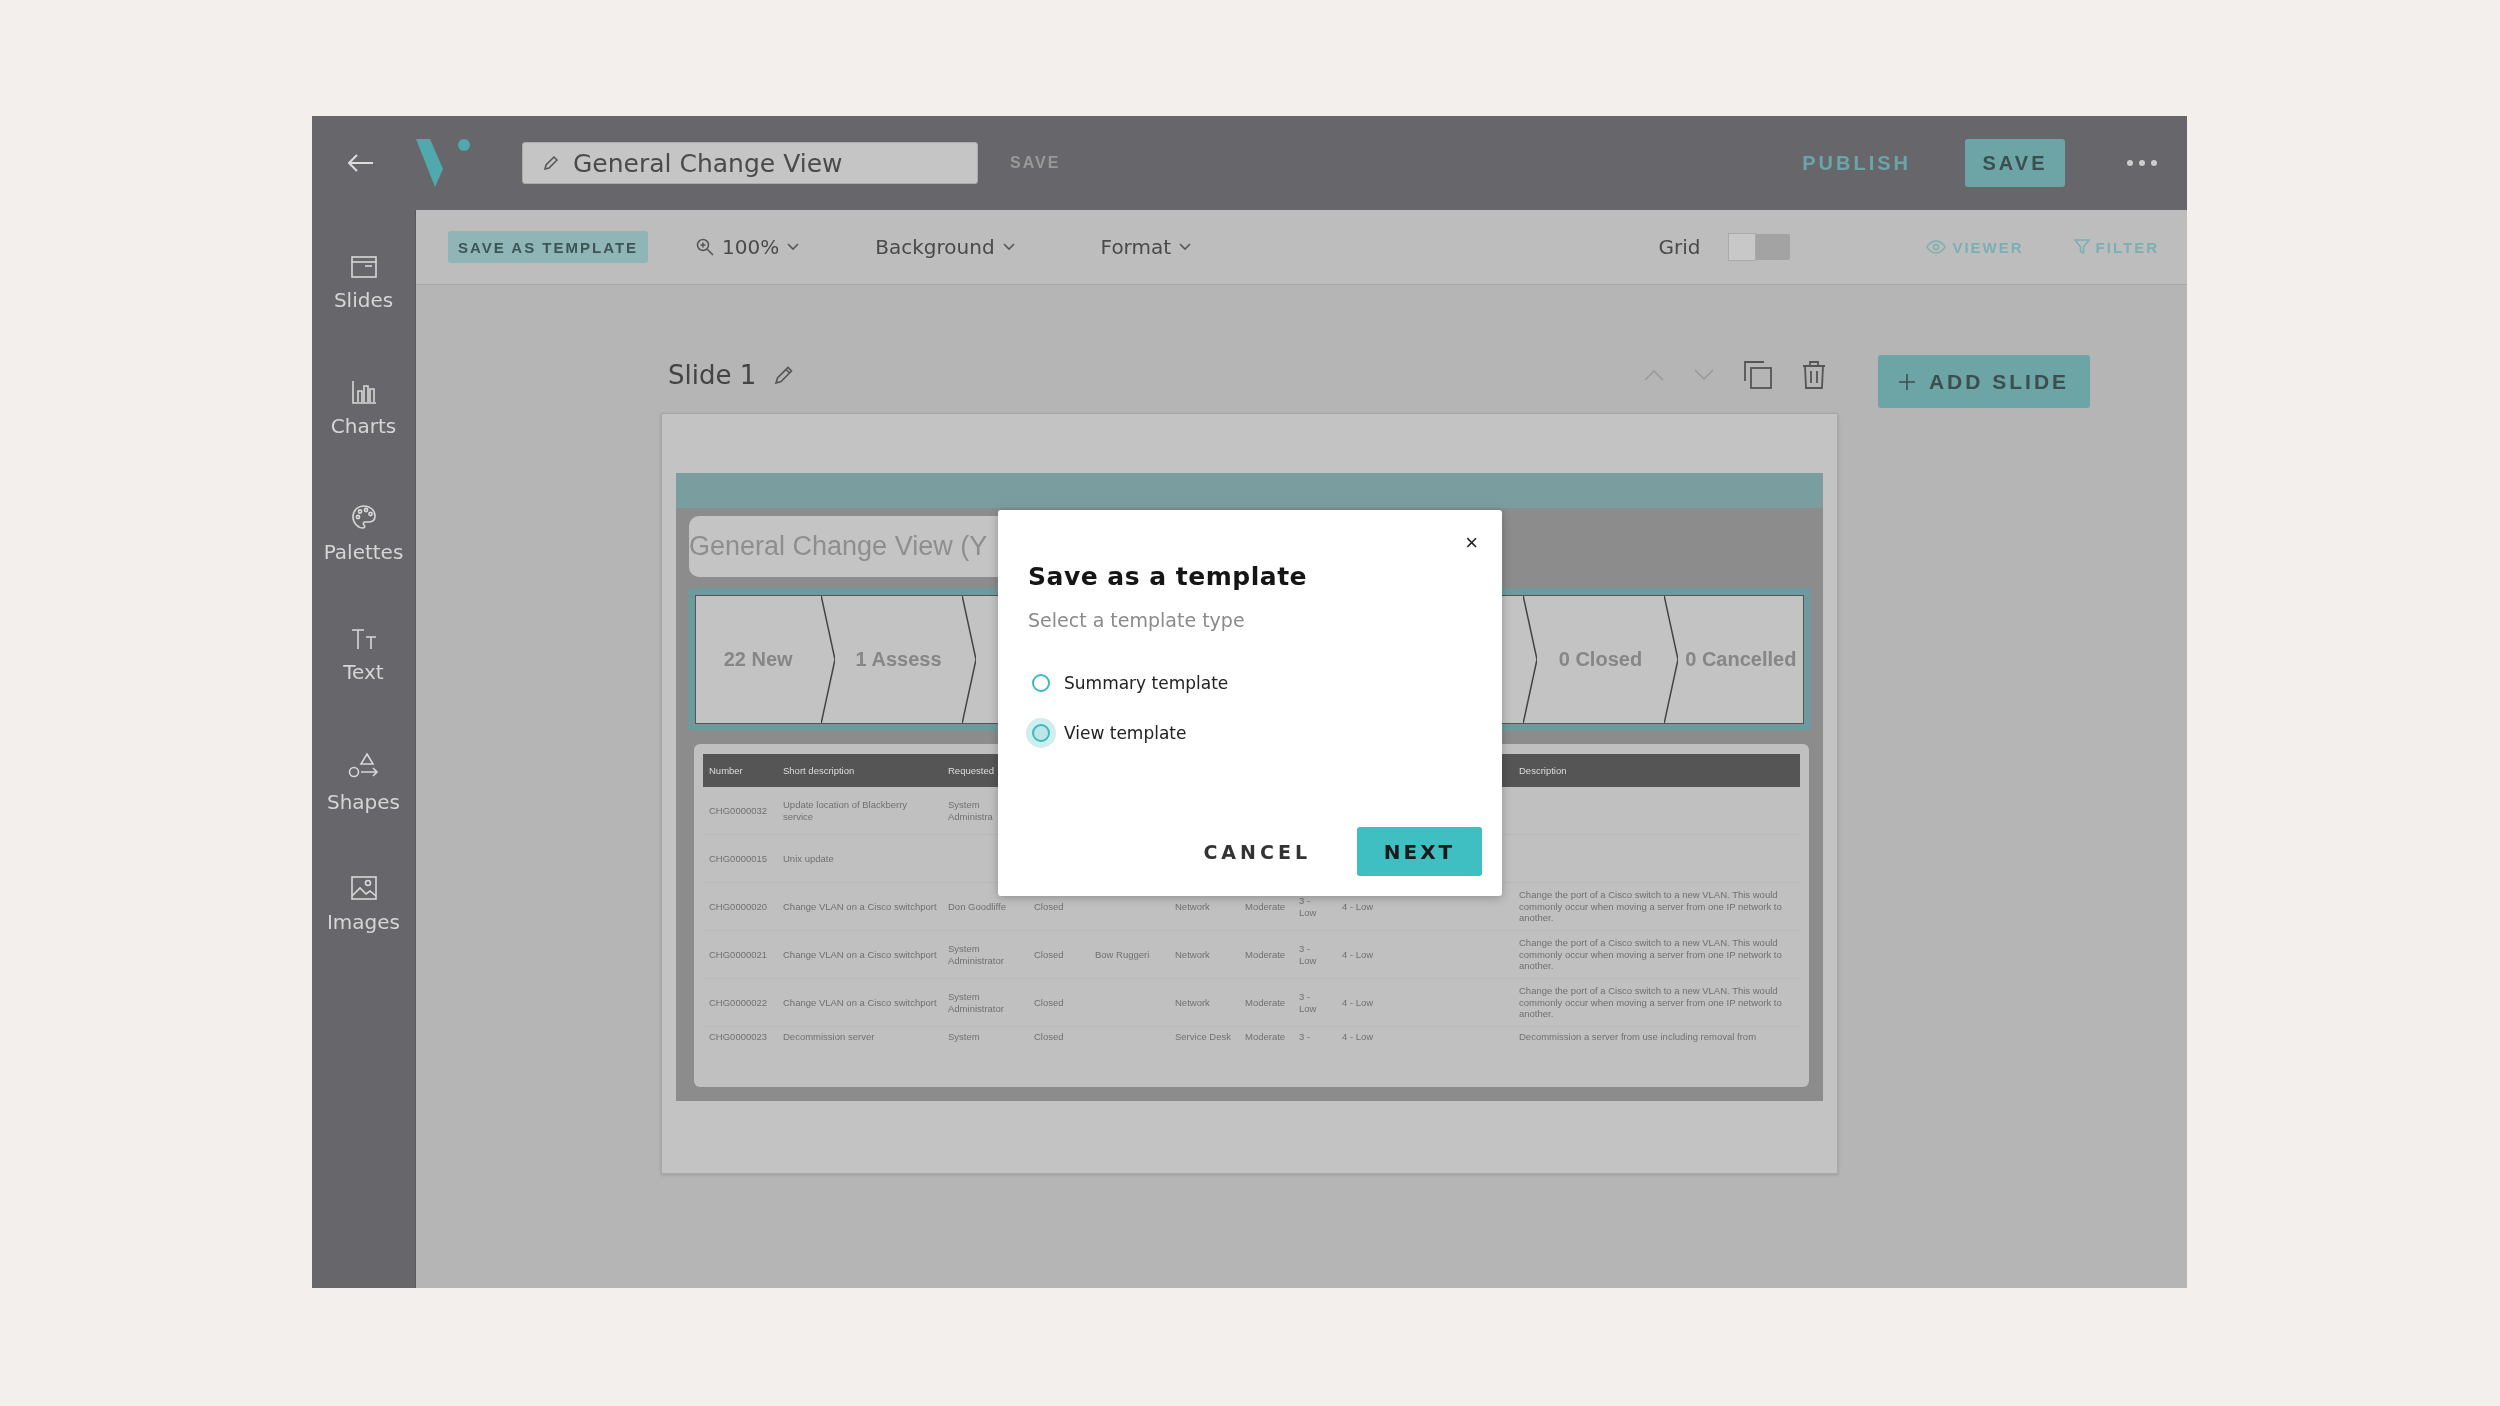  What do you see at coordinates (738, 810) in the screenshot?
I see `table-cell: CHG0000032` at bounding box center [738, 810].